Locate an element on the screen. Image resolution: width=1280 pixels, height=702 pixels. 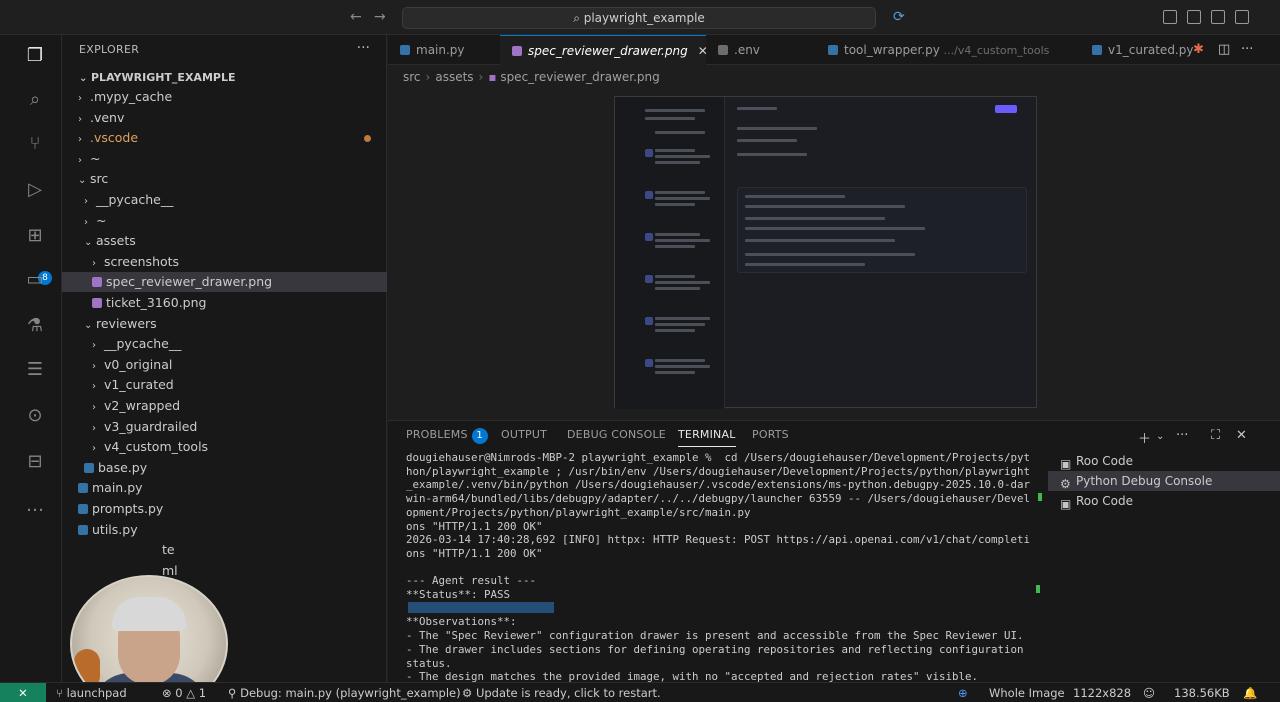
explorer-root-folder: ⌄ PLAYWRIGHT_EXAMPLE is located at coordinates (224, 78).